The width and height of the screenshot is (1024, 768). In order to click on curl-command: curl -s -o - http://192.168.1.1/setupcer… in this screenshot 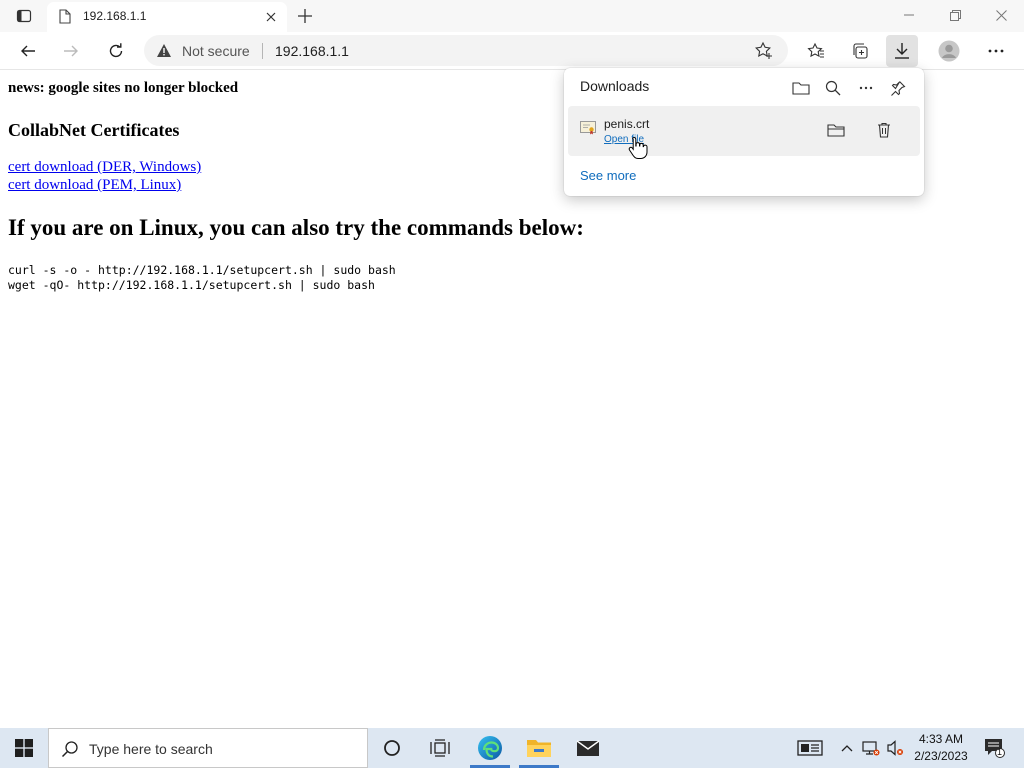, I will do `click(202, 270)`.